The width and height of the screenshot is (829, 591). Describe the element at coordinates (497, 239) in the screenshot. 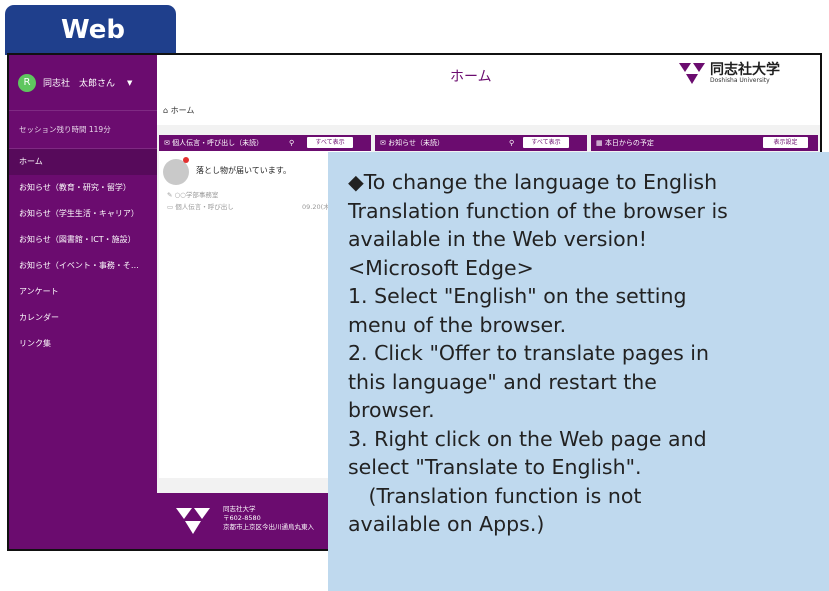

I see `instruction-line: available in the Web version!` at that location.